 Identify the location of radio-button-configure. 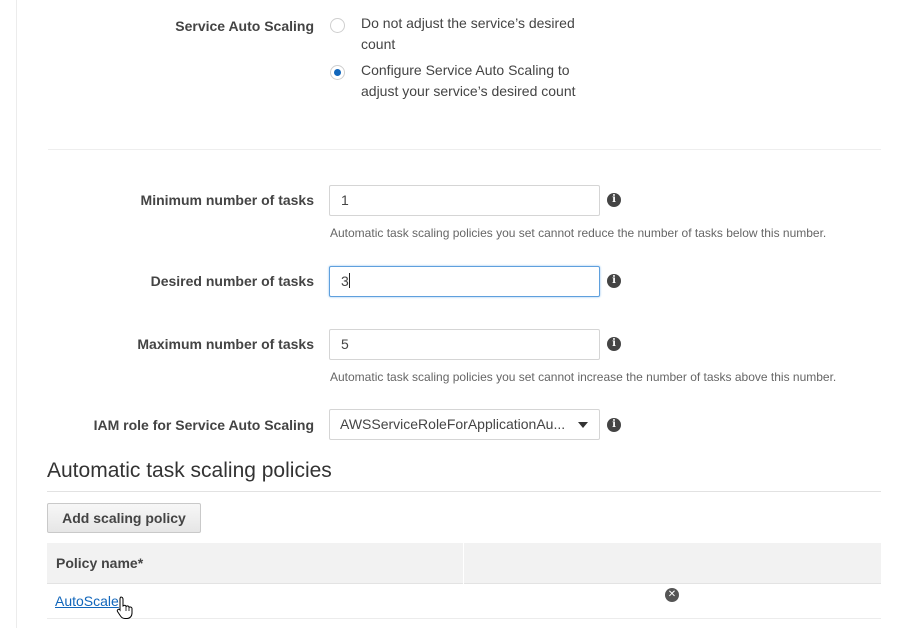
(337, 72).